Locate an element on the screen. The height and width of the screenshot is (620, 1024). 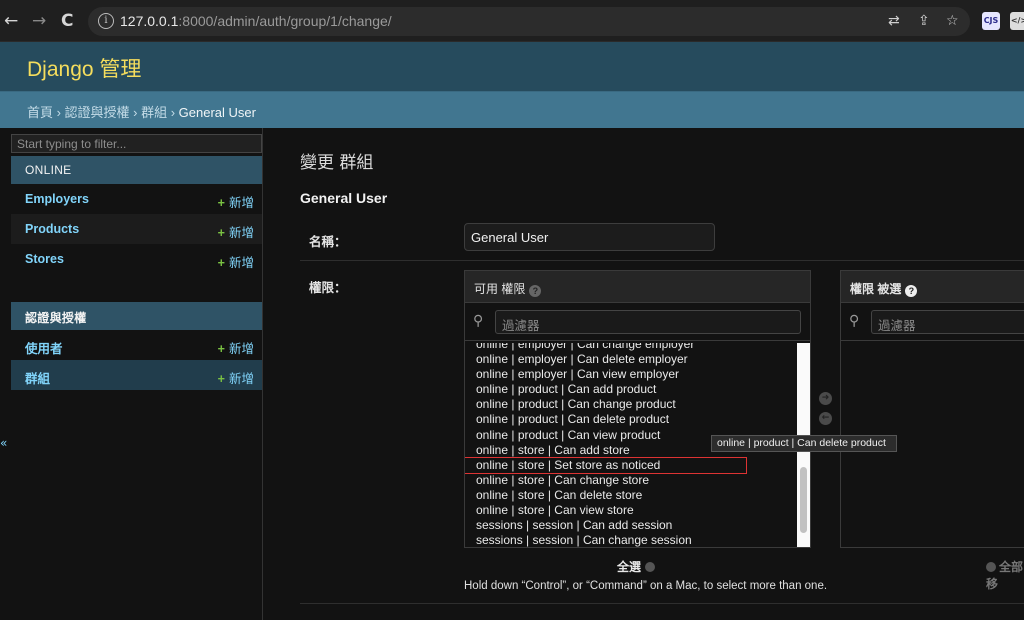
code-extension-icon: </> is located at coordinates (1017, 21).